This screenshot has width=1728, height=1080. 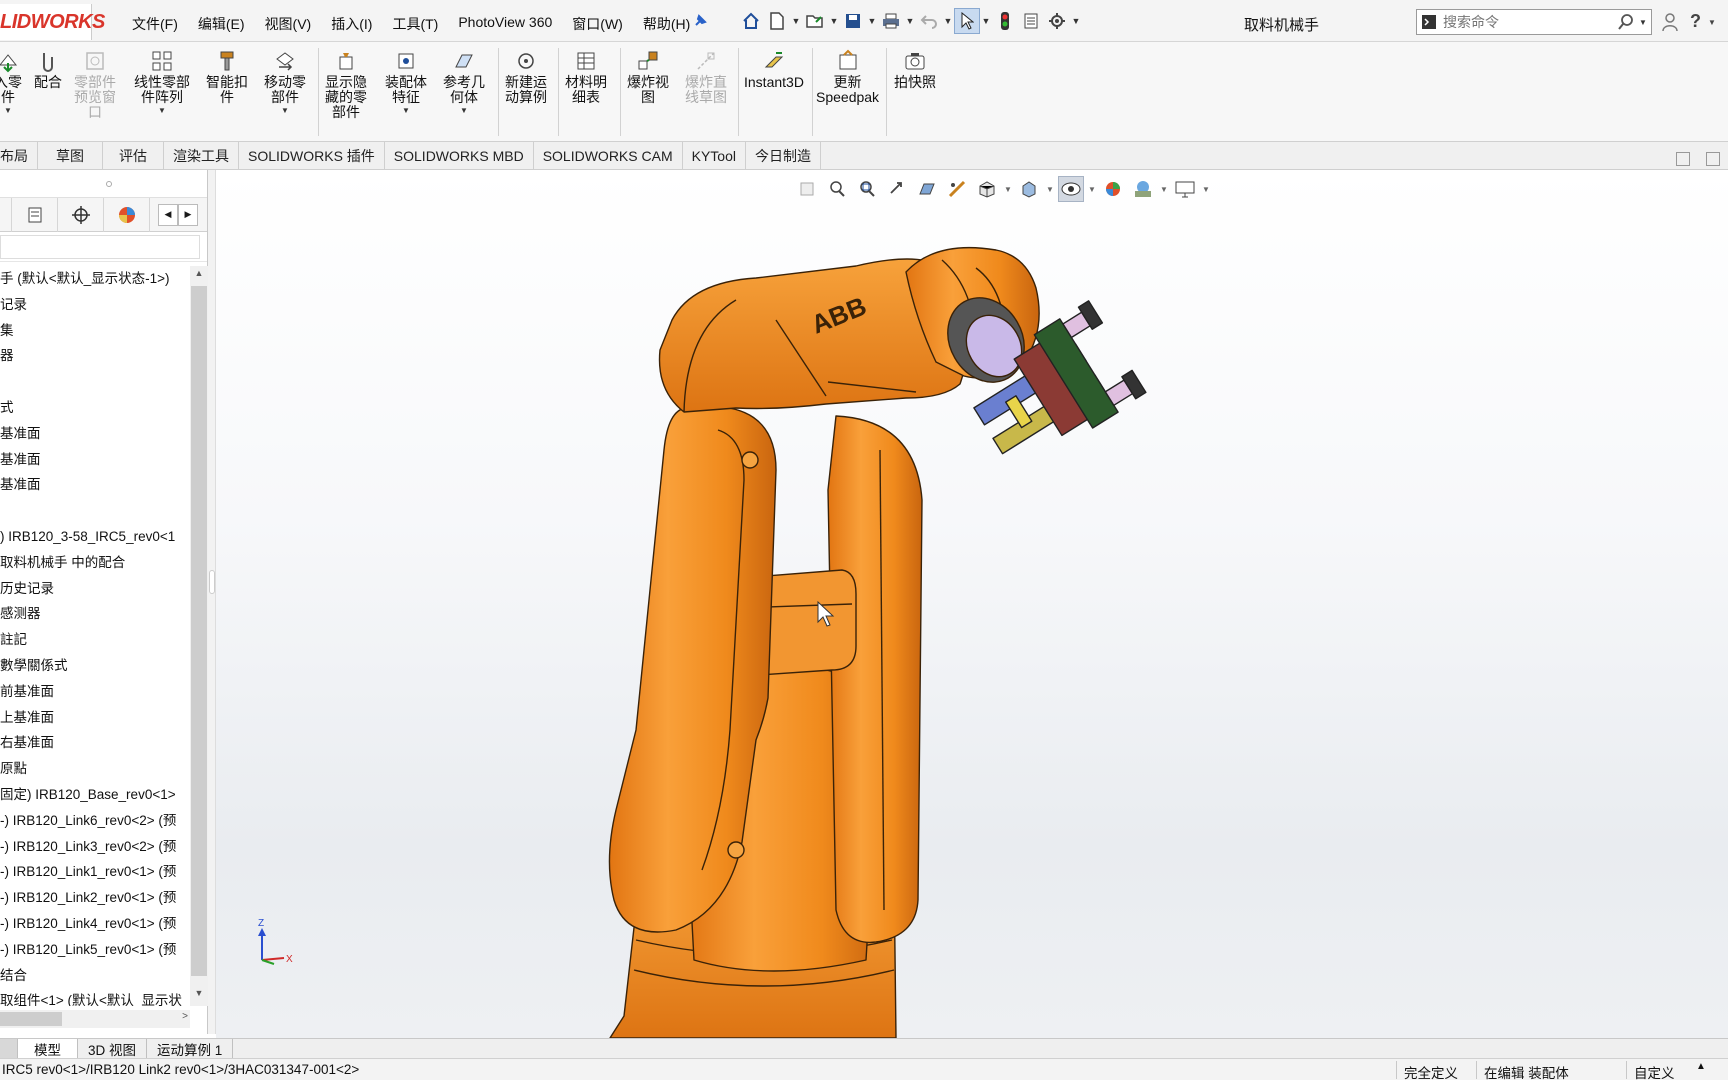 What do you see at coordinates (929, 21) in the screenshot?
I see `undo-icon` at bounding box center [929, 21].